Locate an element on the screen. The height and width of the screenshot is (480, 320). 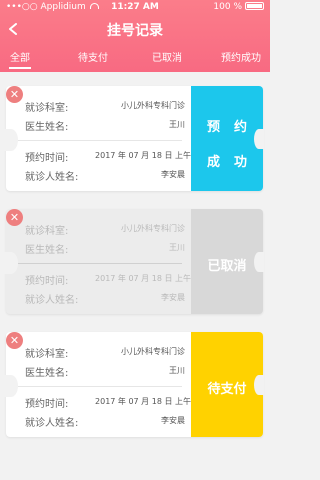
status-block-cancelled: 已取消 is located at coordinates (227, 261).